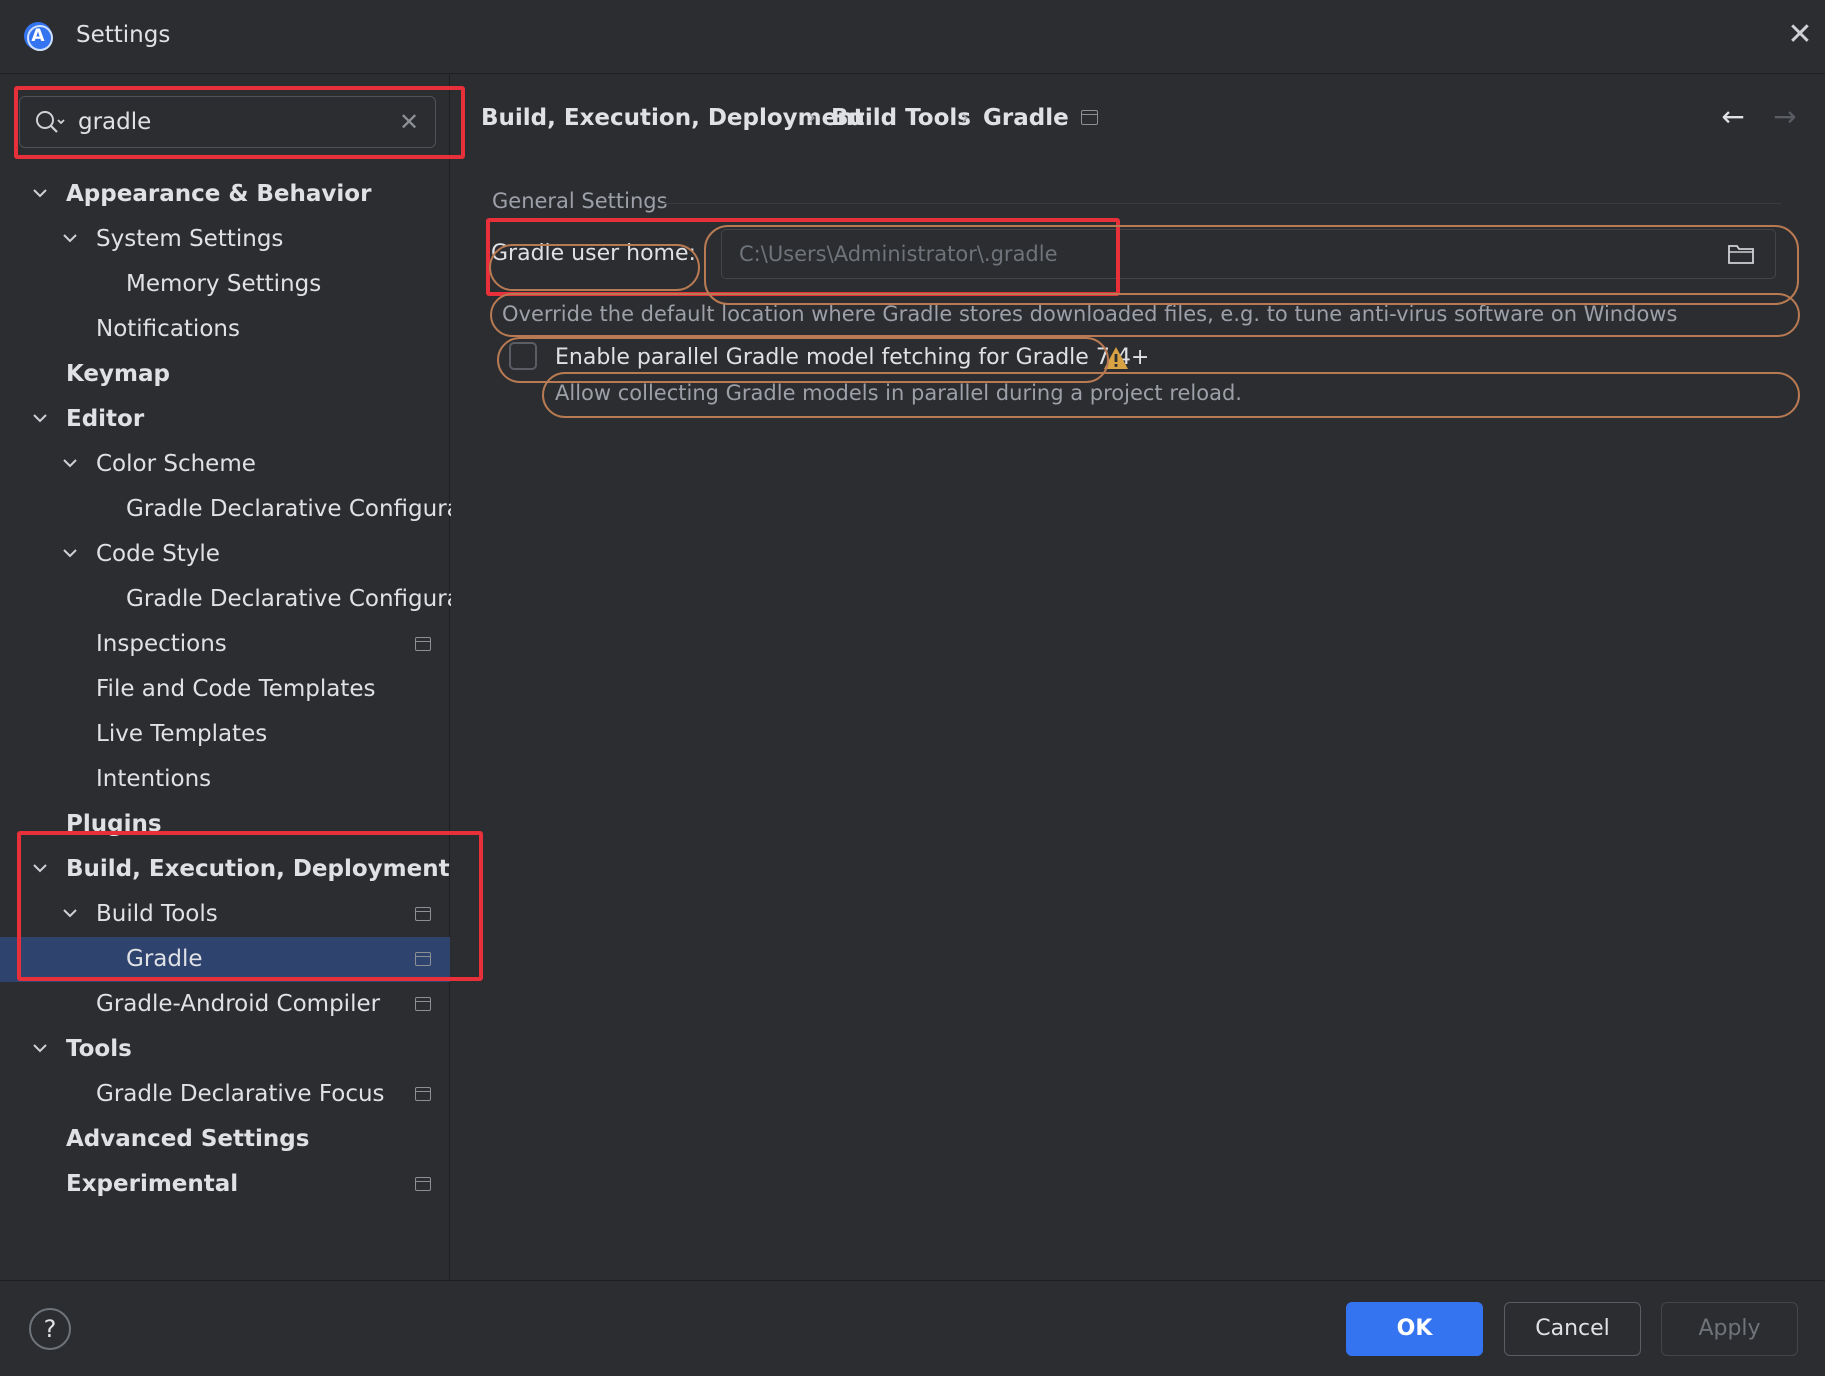 The width and height of the screenshot is (1825, 1376). What do you see at coordinates (176, 464) in the screenshot?
I see `sidebar-item-label: Color Scheme` at bounding box center [176, 464].